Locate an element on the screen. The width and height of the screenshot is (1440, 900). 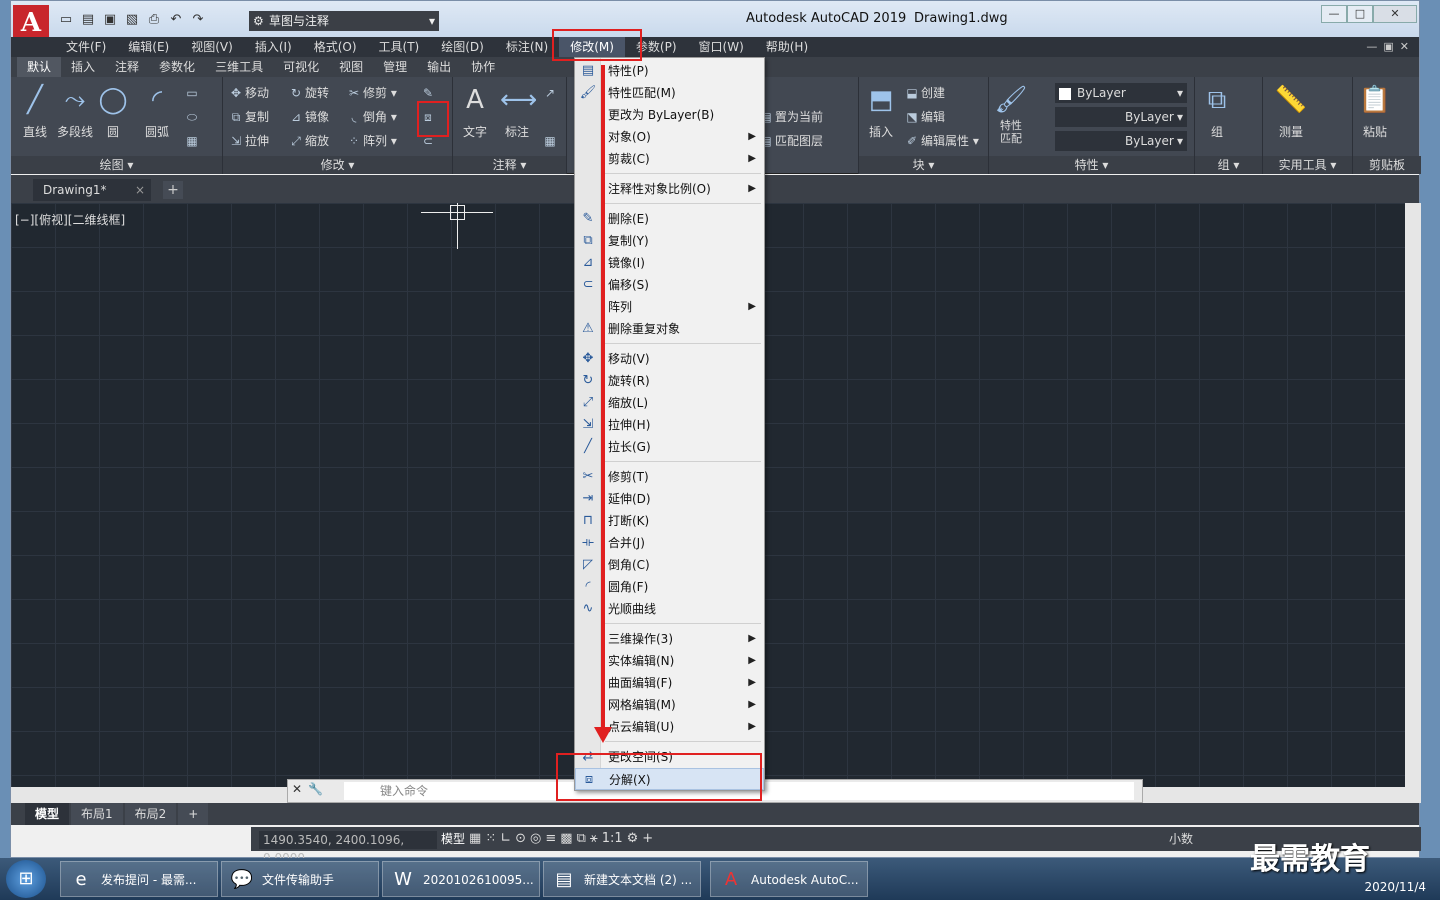
doc-window-controls: —▣✕ is located at coordinates (1390, 47).